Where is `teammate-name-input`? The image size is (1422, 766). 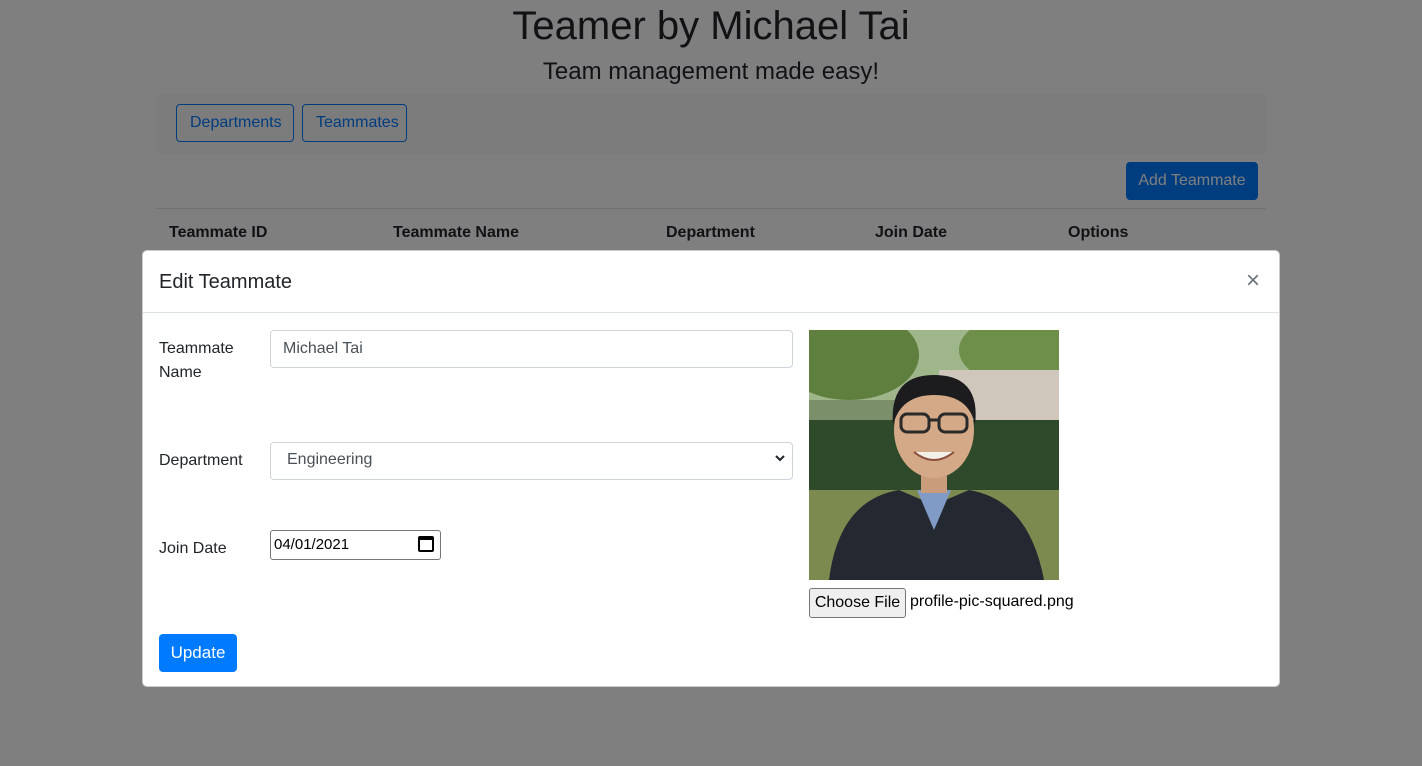
teammate-name-input is located at coordinates (531, 349).